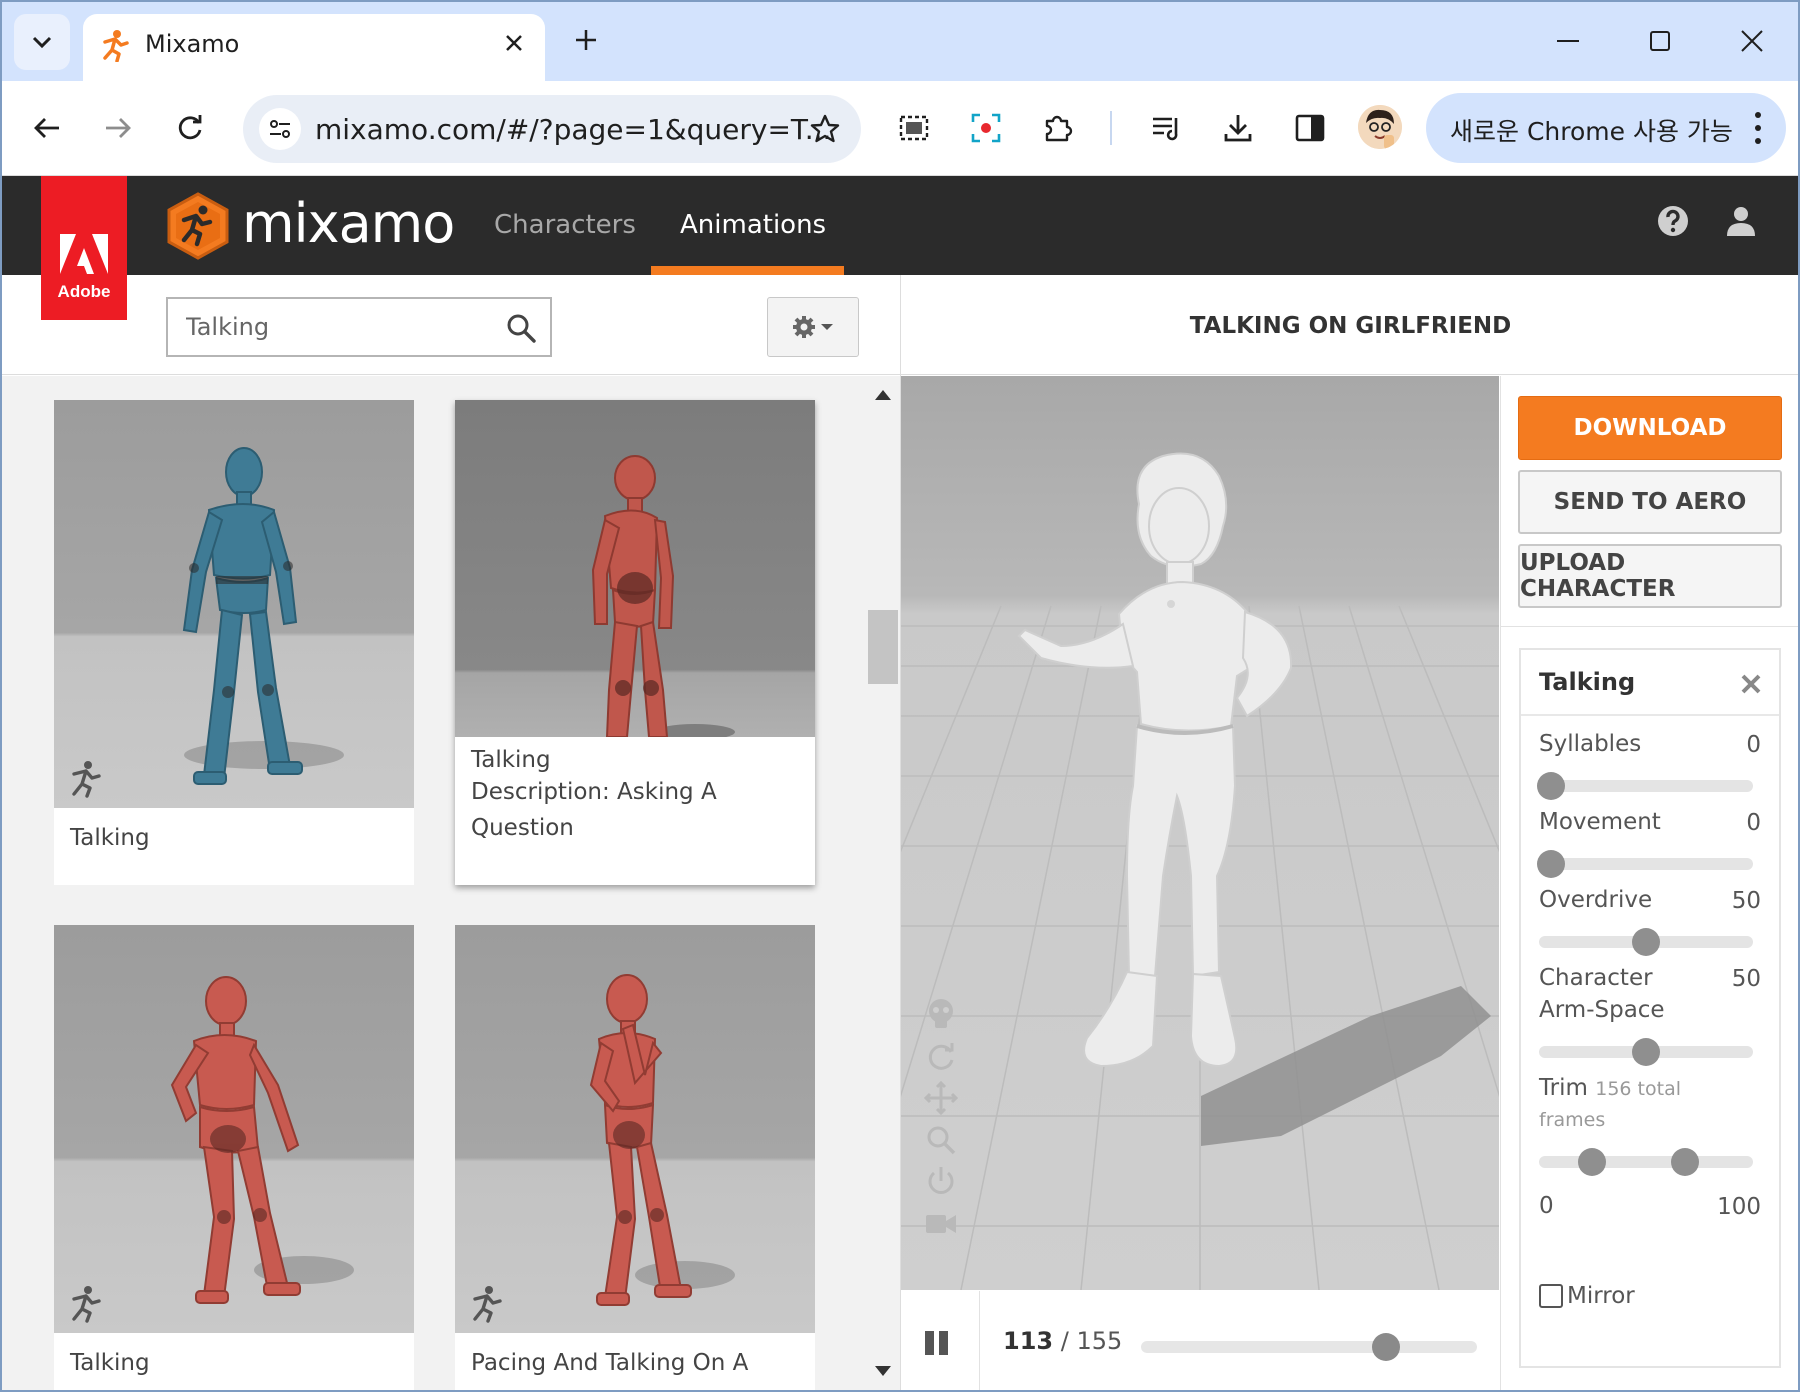 This screenshot has height=1392, width=1800. Describe the element at coordinates (1645, 864) in the screenshot. I see `movement-slider` at that location.